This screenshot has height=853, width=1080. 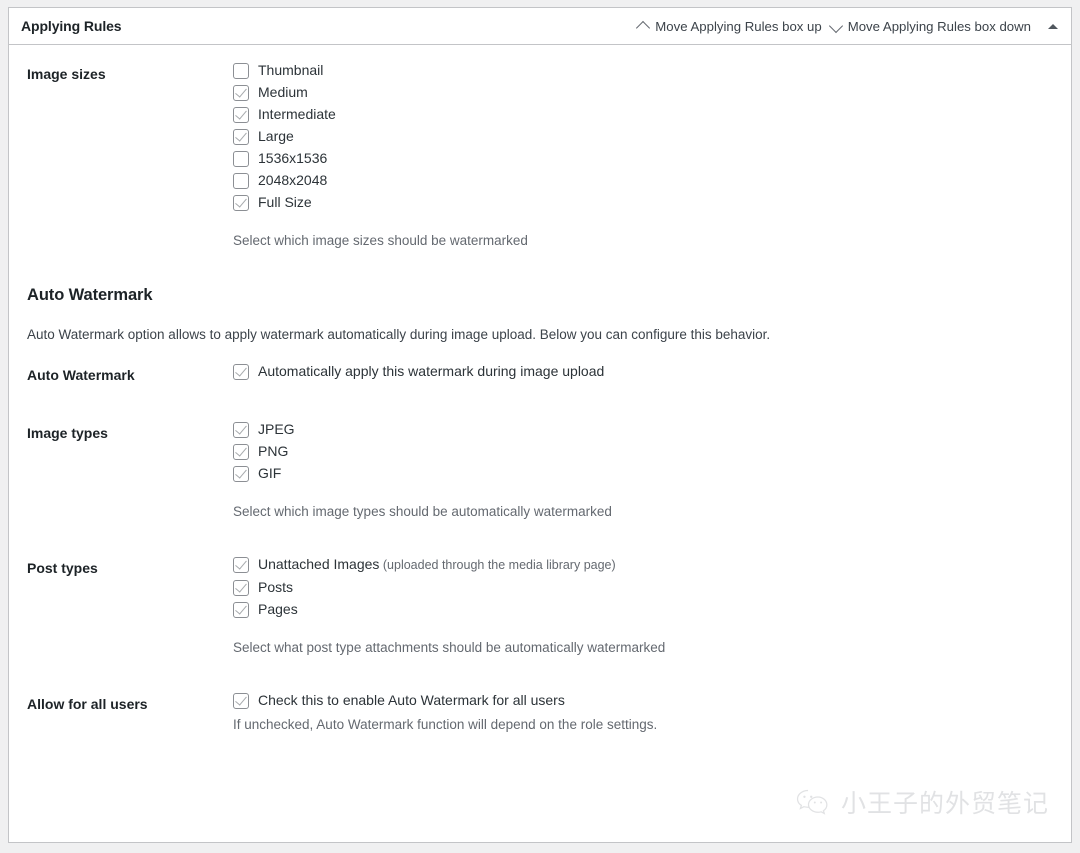 I want to click on checkbox-2048x2048, so click(x=241, y=181).